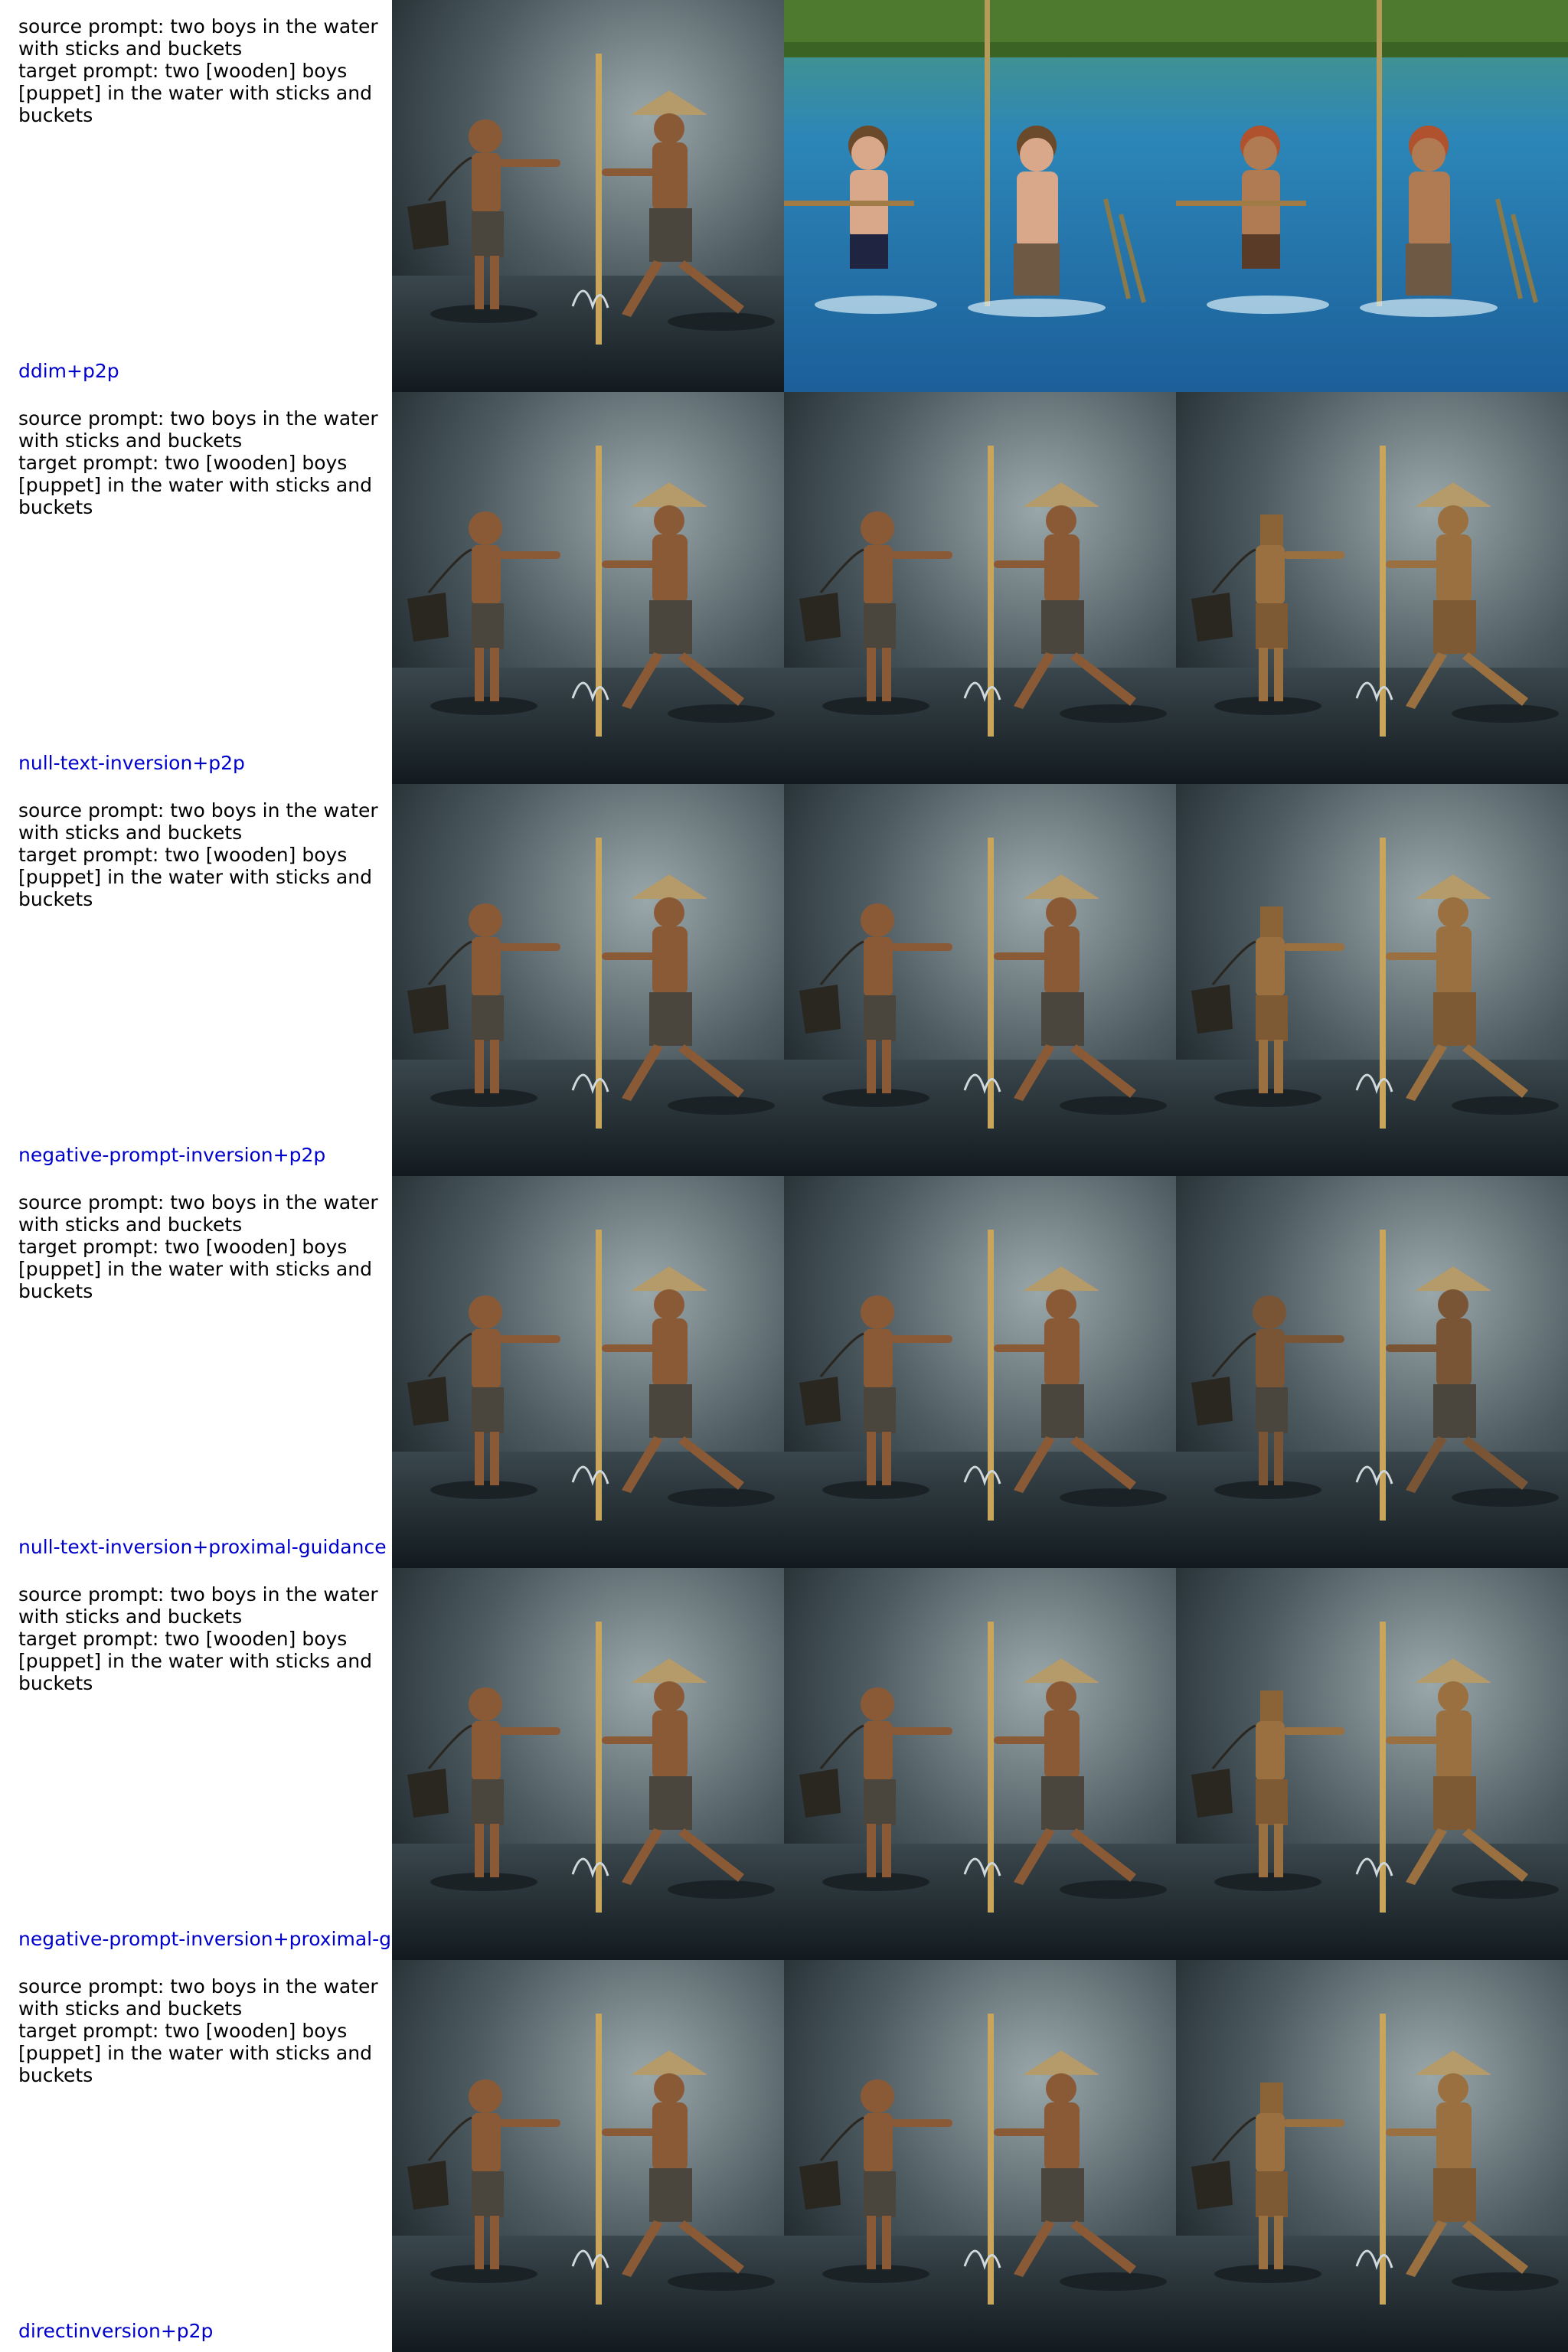 This screenshot has width=1568, height=2352. Describe the element at coordinates (131, 763) in the screenshot. I see `method-label: null-text-inversion+p2p` at that location.